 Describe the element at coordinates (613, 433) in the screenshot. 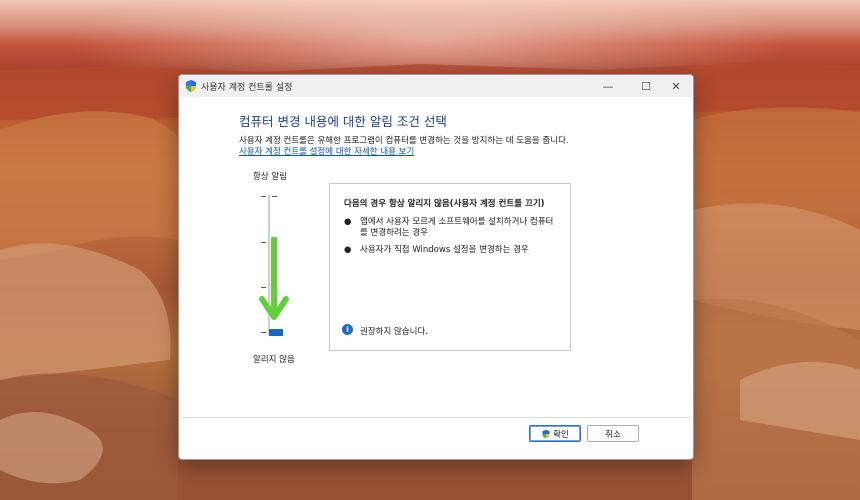

I see `cancel-button: 취소` at that location.